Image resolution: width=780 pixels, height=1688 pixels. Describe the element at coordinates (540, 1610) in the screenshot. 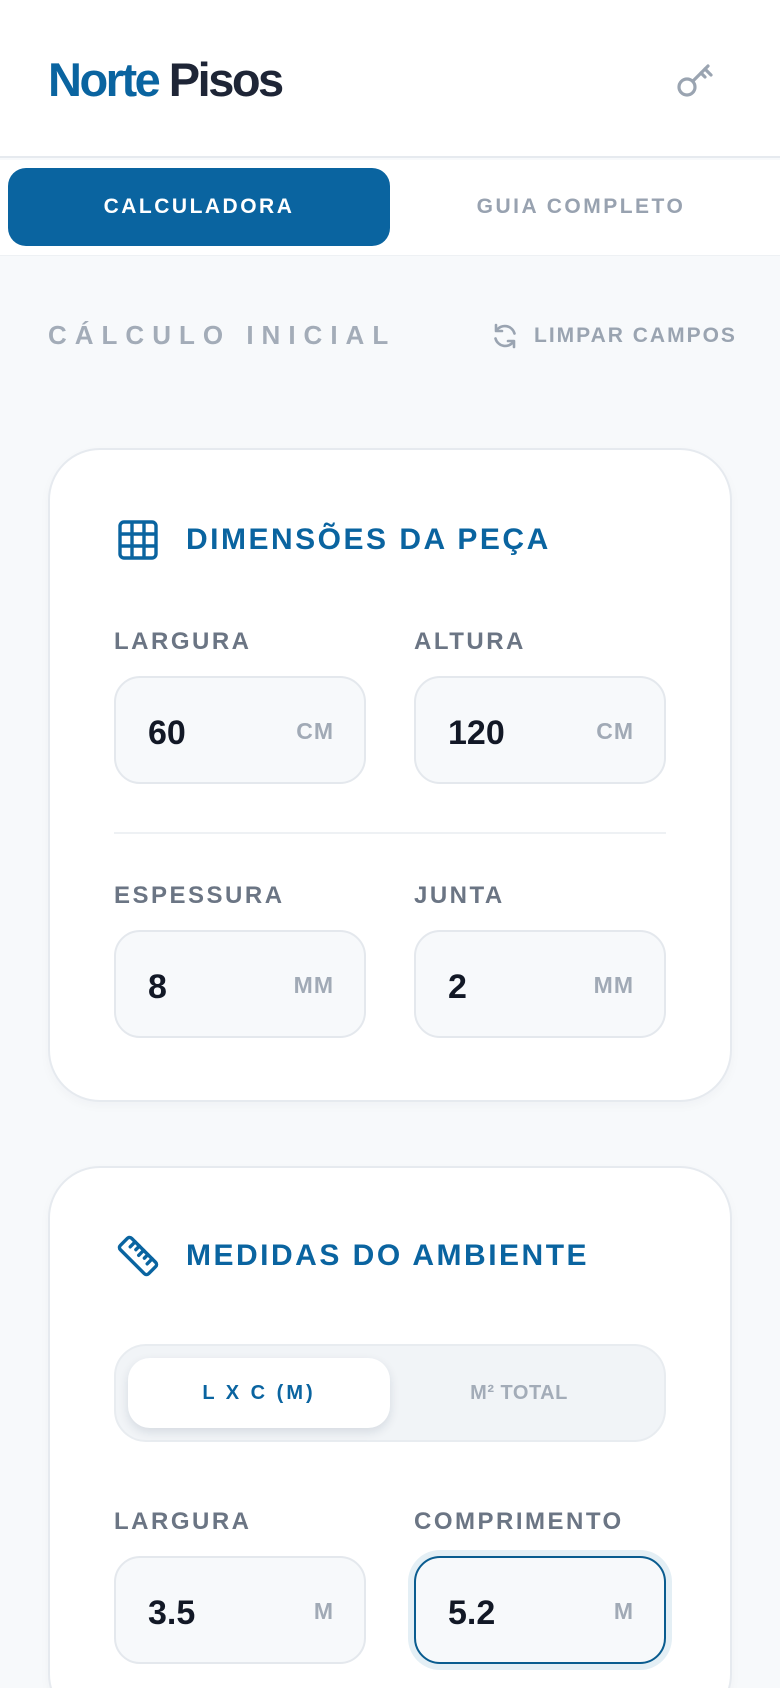

I see `room-length-input: 5.2 M` at that location.